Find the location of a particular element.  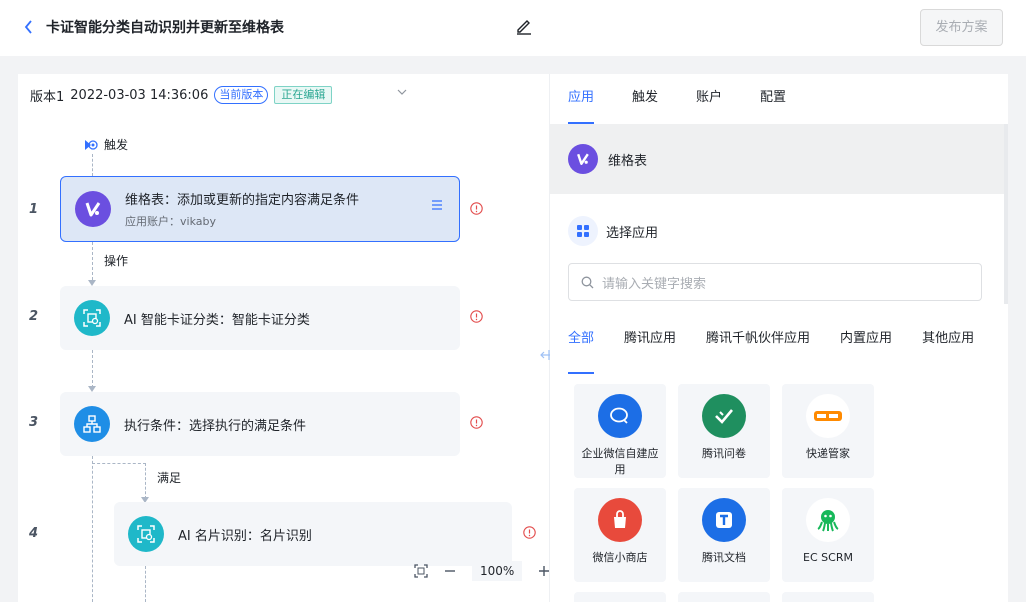

app-card-label: 腾讯问卷 is located at coordinates (724, 453).